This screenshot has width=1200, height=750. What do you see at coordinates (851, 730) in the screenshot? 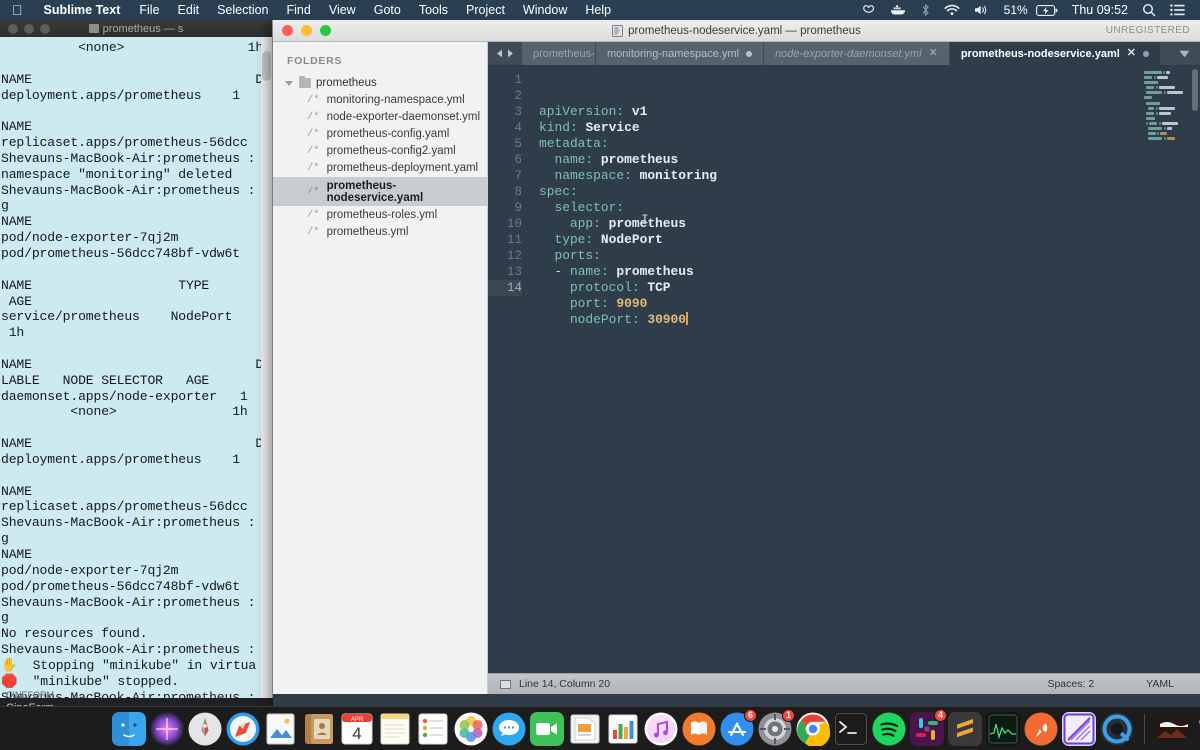
I see `dock-item-terminal` at bounding box center [851, 730].